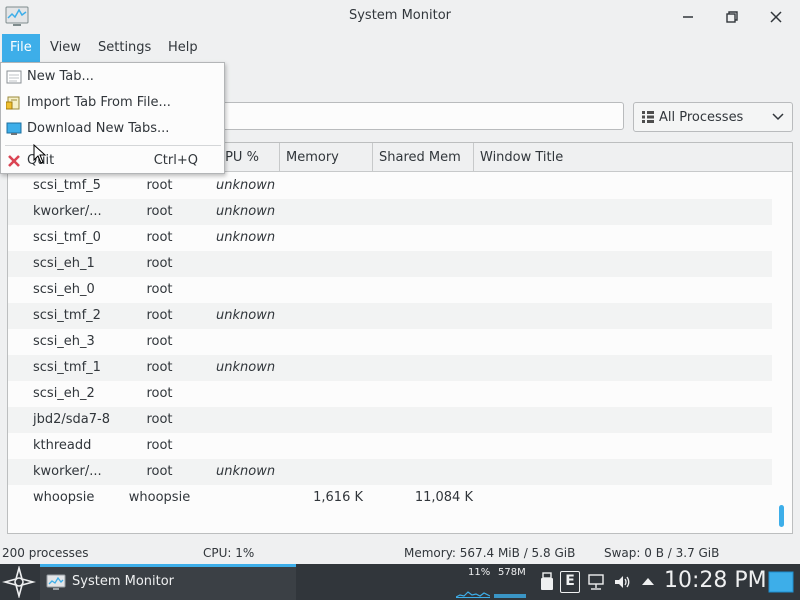  Describe the element at coordinates (781, 516) in the screenshot. I see `scrollbar-handle` at that location.